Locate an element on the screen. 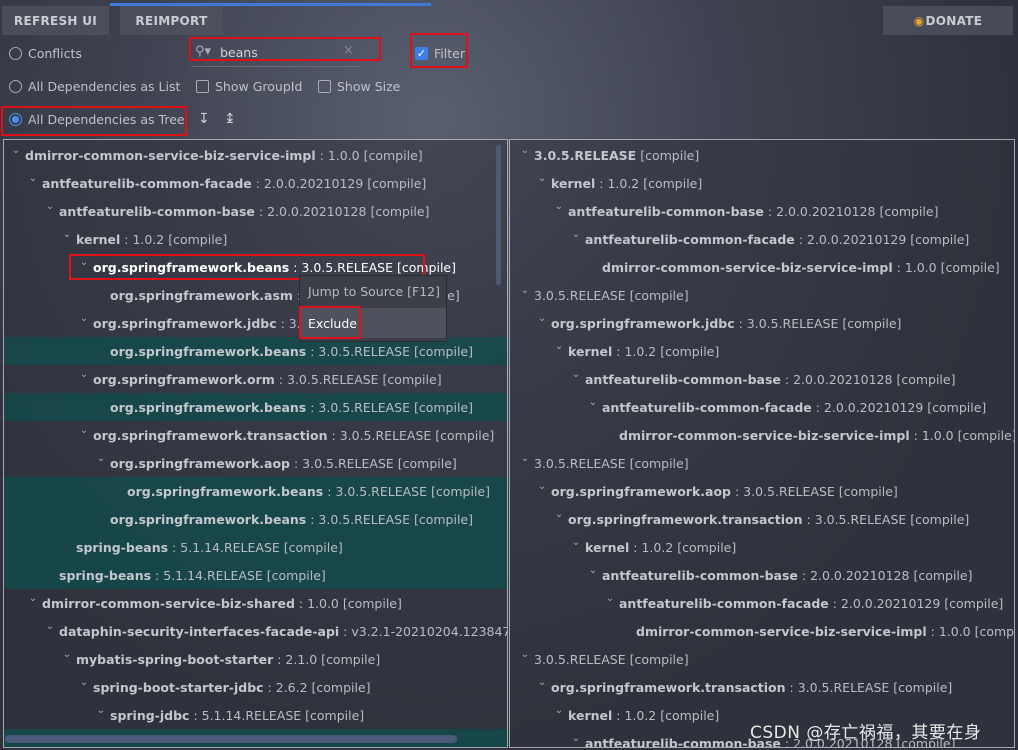  artifact-version: : 1.0.2 [compile] is located at coordinates (649, 183).